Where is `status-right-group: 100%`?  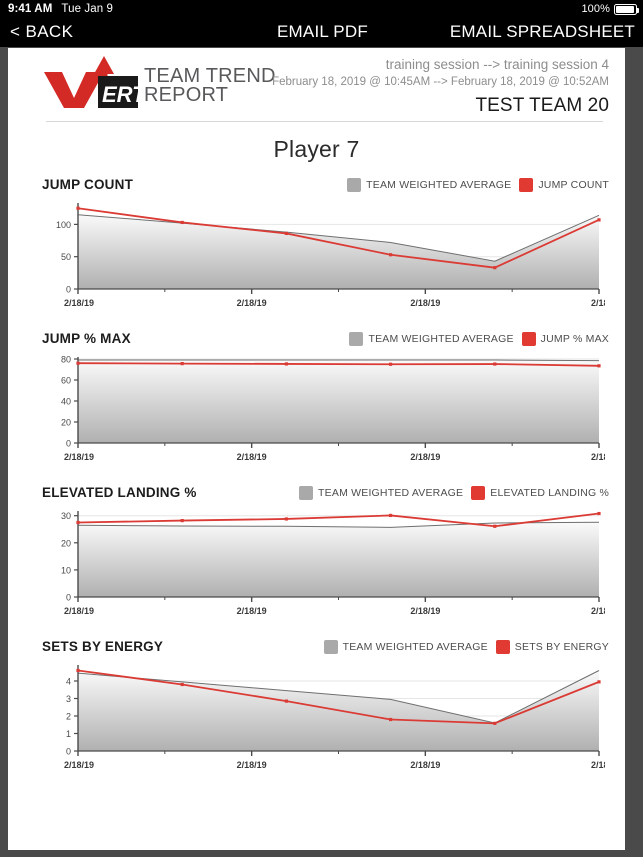
status-right-group: 100% is located at coordinates (610, 9).